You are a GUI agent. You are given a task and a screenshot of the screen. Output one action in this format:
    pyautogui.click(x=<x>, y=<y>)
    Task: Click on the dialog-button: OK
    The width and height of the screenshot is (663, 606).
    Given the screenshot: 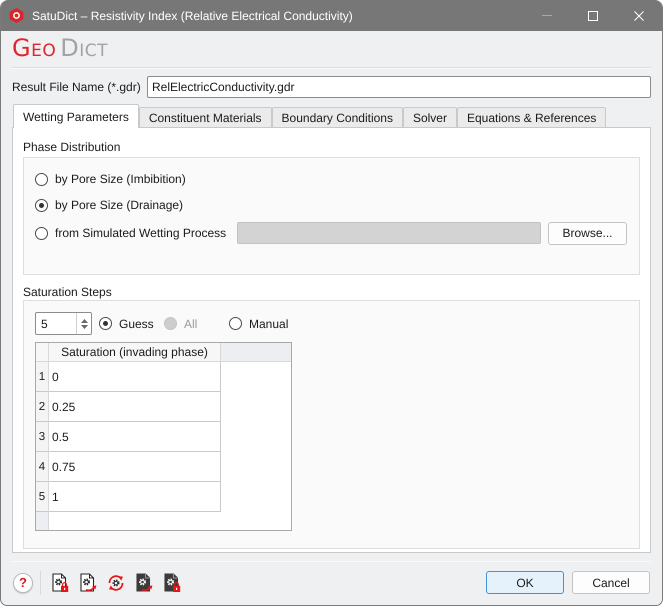 What is the action you would take?
    pyautogui.click(x=525, y=582)
    